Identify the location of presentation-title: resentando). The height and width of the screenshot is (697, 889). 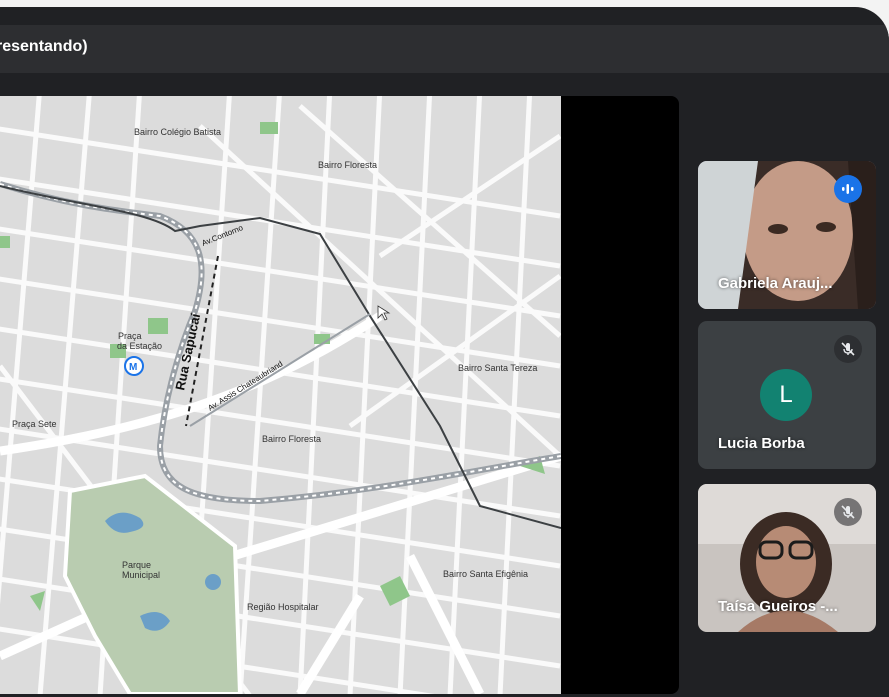
(44, 46).